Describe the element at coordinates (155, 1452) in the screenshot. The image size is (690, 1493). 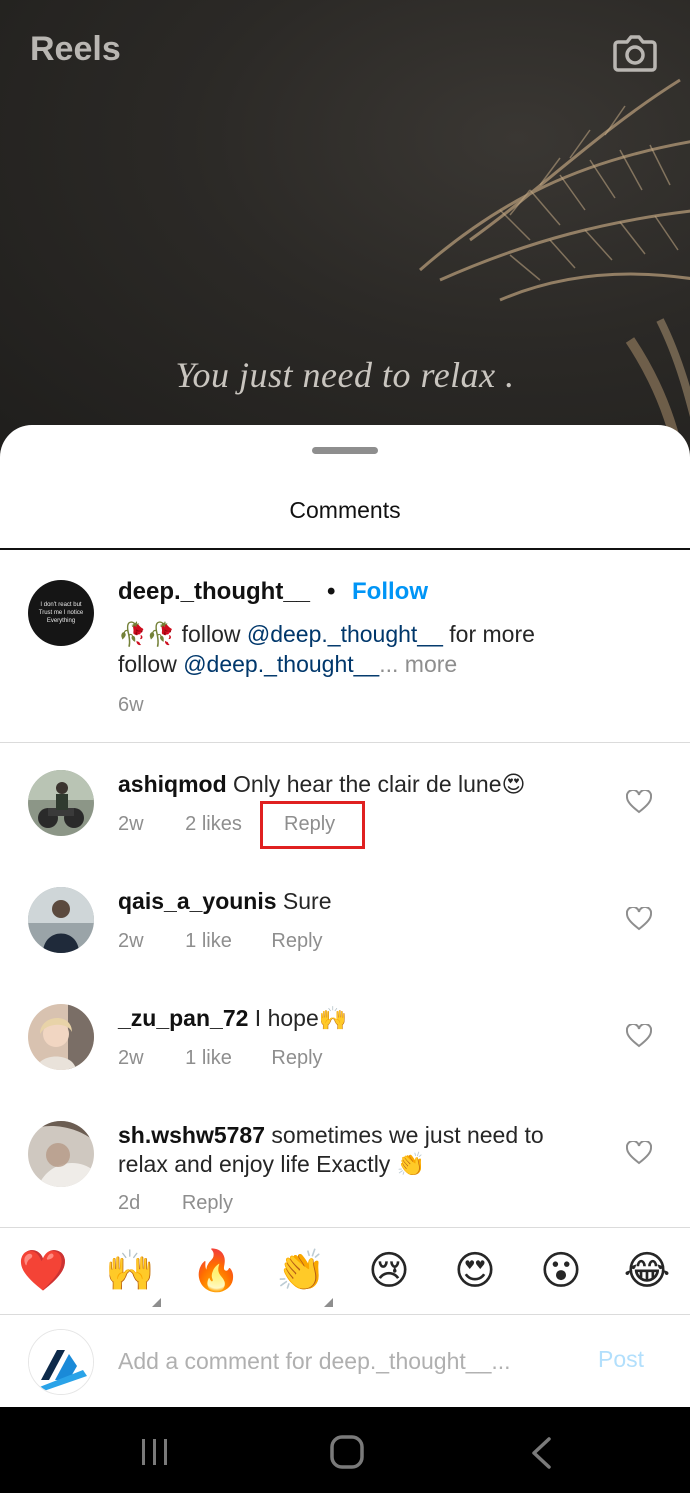
I see `recent-apps-icon` at that location.